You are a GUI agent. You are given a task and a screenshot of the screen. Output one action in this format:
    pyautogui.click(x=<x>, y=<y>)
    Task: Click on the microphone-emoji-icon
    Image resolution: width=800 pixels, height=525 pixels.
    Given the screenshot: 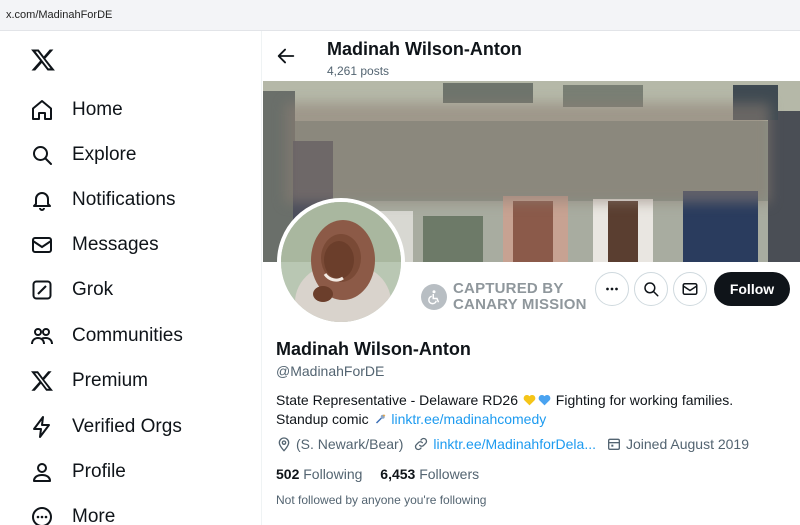 What is the action you would take?
    pyautogui.click(x=380, y=419)
    